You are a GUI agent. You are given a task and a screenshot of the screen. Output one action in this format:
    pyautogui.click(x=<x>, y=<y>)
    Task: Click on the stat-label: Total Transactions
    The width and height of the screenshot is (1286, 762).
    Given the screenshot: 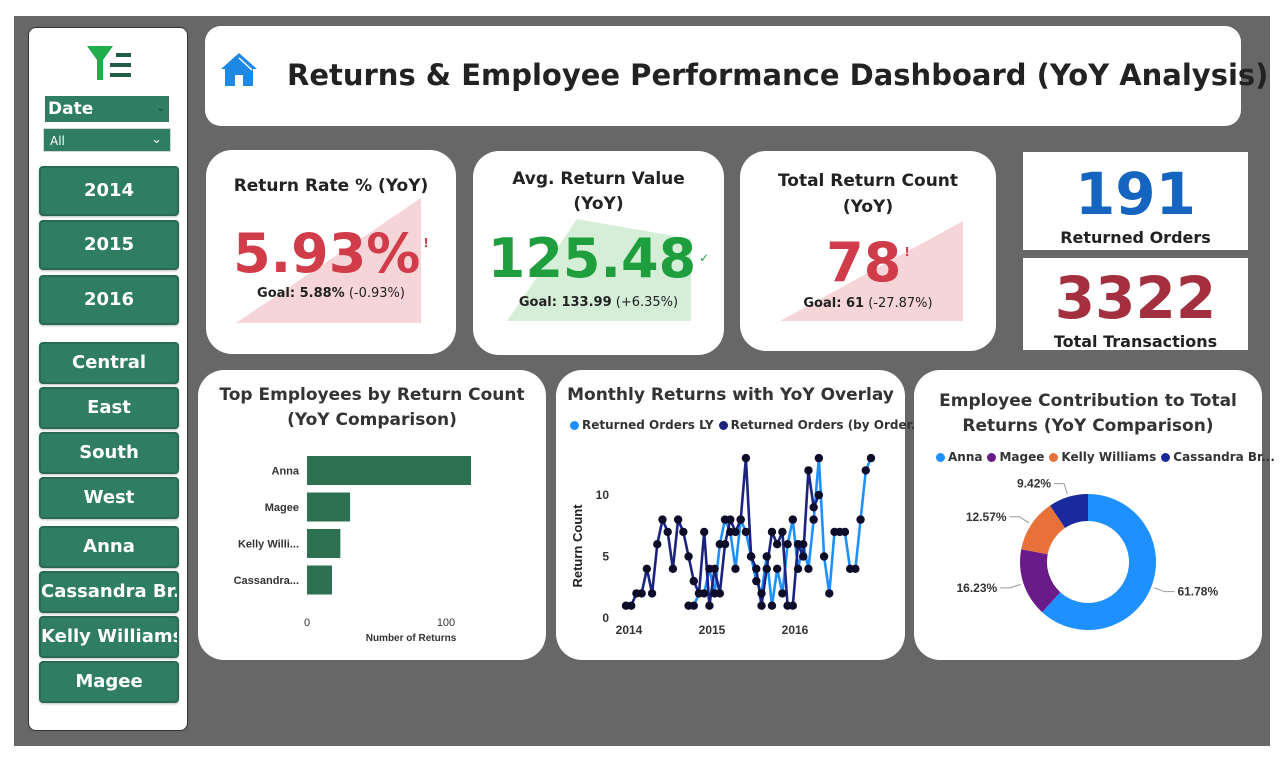 What is the action you would take?
    pyautogui.click(x=1135, y=341)
    